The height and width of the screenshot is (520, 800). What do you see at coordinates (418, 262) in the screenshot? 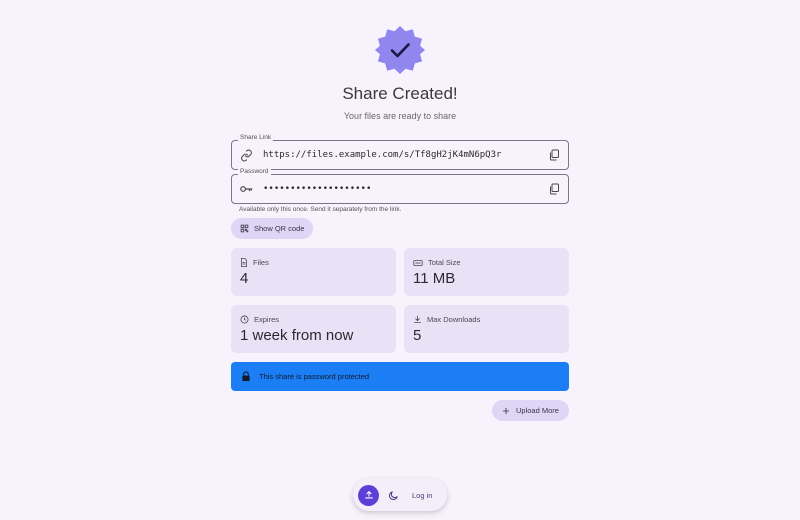
I see `storage-icon` at bounding box center [418, 262].